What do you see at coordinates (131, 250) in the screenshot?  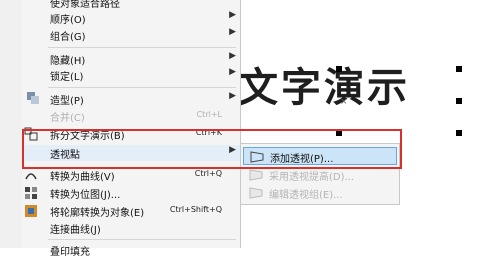 I see `menu-item-overprint-fill: 叠印填充` at bounding box center [131, 250].